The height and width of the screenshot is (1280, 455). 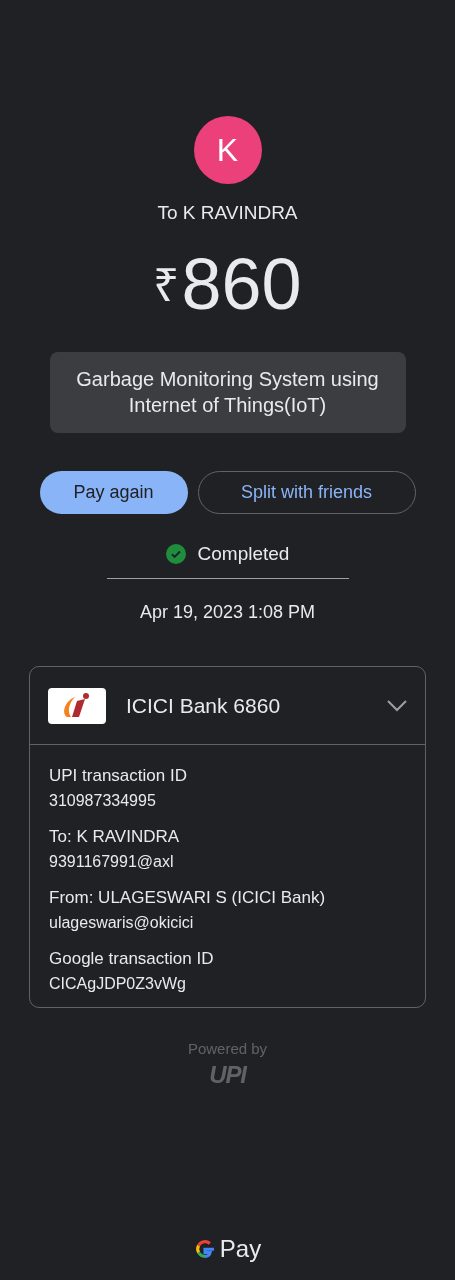 What do you see at coordinates (118, 984) in the screenshot?
I see `detail-value: CICAgJDP0Z3vWg` at bounding box center [118, 984].